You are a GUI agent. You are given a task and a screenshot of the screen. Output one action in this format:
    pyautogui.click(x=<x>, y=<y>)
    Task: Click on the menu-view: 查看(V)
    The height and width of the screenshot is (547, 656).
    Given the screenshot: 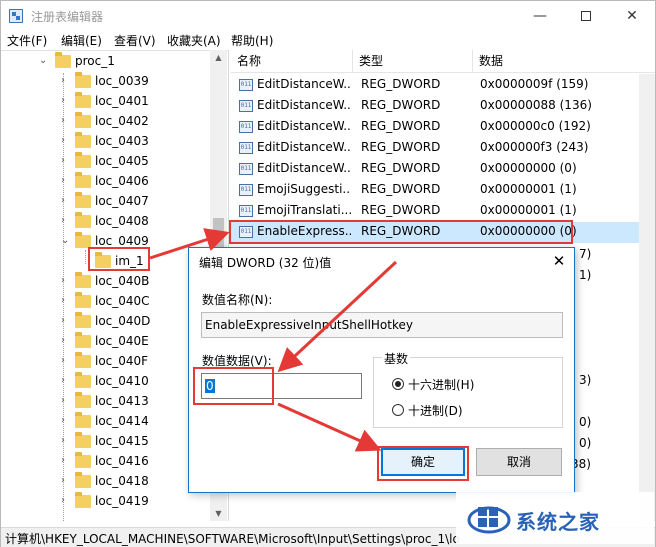 What is the action you would take?
    pyautogui.click(x=135, y=40)
    